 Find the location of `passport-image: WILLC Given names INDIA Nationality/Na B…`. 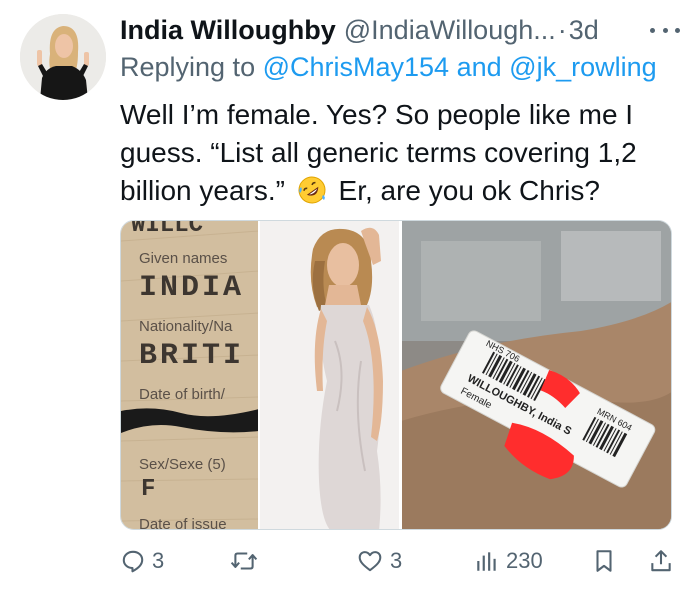

passport-image: WILLC Given names INDIA Nationality/Na B… is located at coordinates (190, 375).